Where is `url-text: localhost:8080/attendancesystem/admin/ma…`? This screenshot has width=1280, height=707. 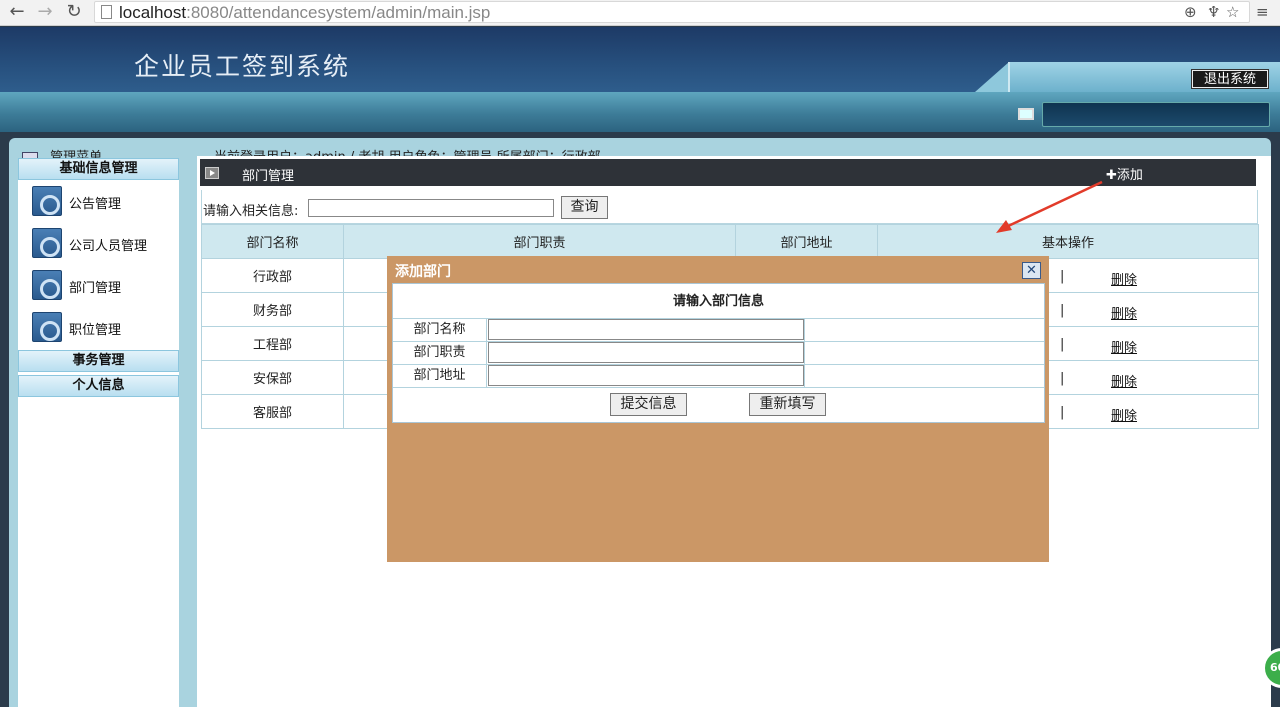 url-text: localhost:8080/attendancesystem/admin/ma… is located at coordinates (305, 12).